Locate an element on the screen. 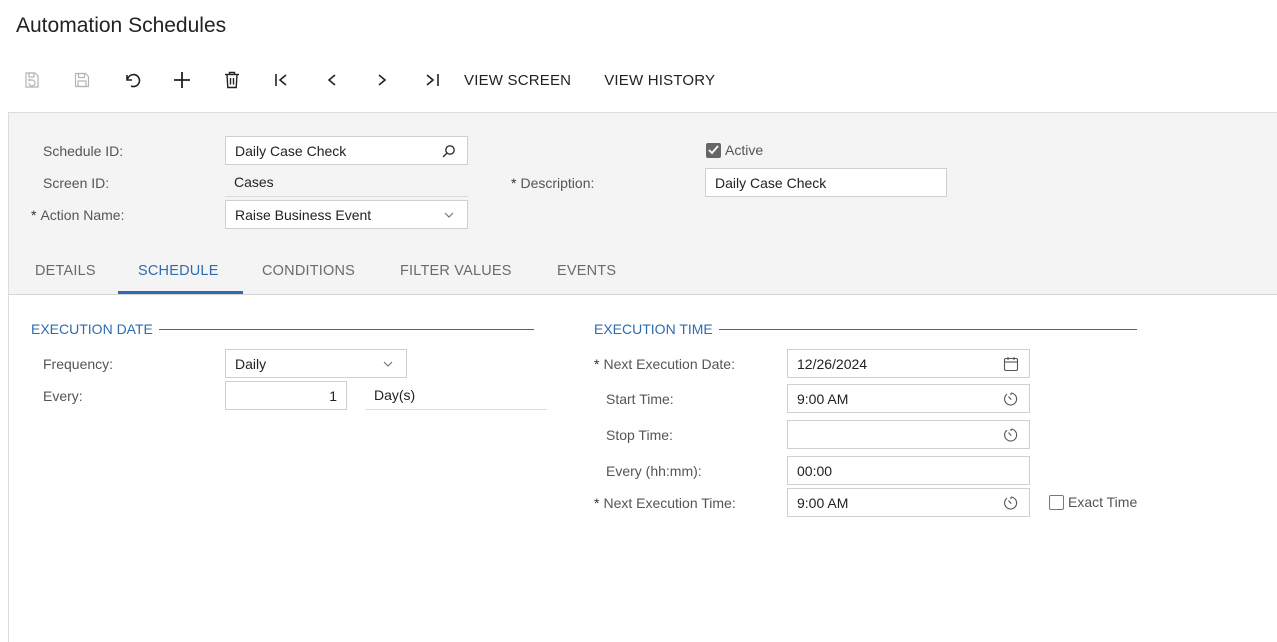 This screenshot has height=642, width=1277. next-execution-time-field: 9:00 AM is located at coordinates (908, 502).